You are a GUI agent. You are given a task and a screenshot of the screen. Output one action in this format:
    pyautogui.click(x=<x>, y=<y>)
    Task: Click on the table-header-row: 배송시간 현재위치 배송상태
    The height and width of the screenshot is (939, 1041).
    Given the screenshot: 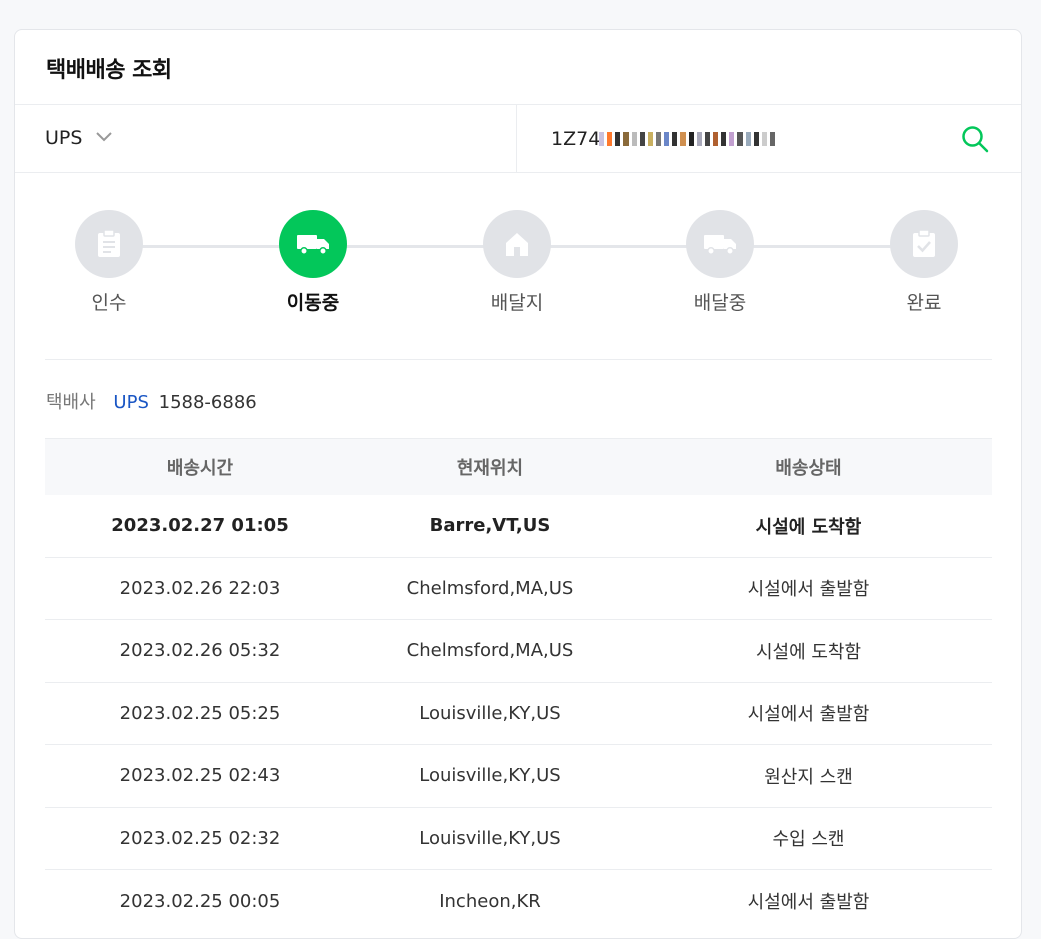 What is the action you would take?
    pyautogui.click(x=518, y=466)
    